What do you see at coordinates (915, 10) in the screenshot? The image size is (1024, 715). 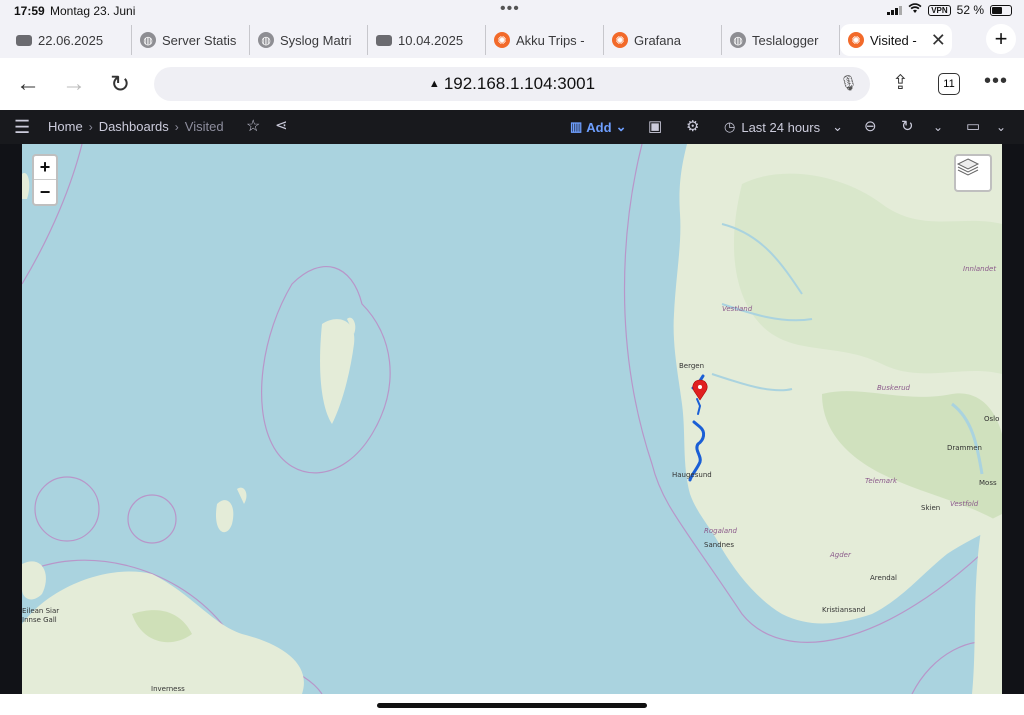 I see `wifi-icon` at bounding box center [915, 10].